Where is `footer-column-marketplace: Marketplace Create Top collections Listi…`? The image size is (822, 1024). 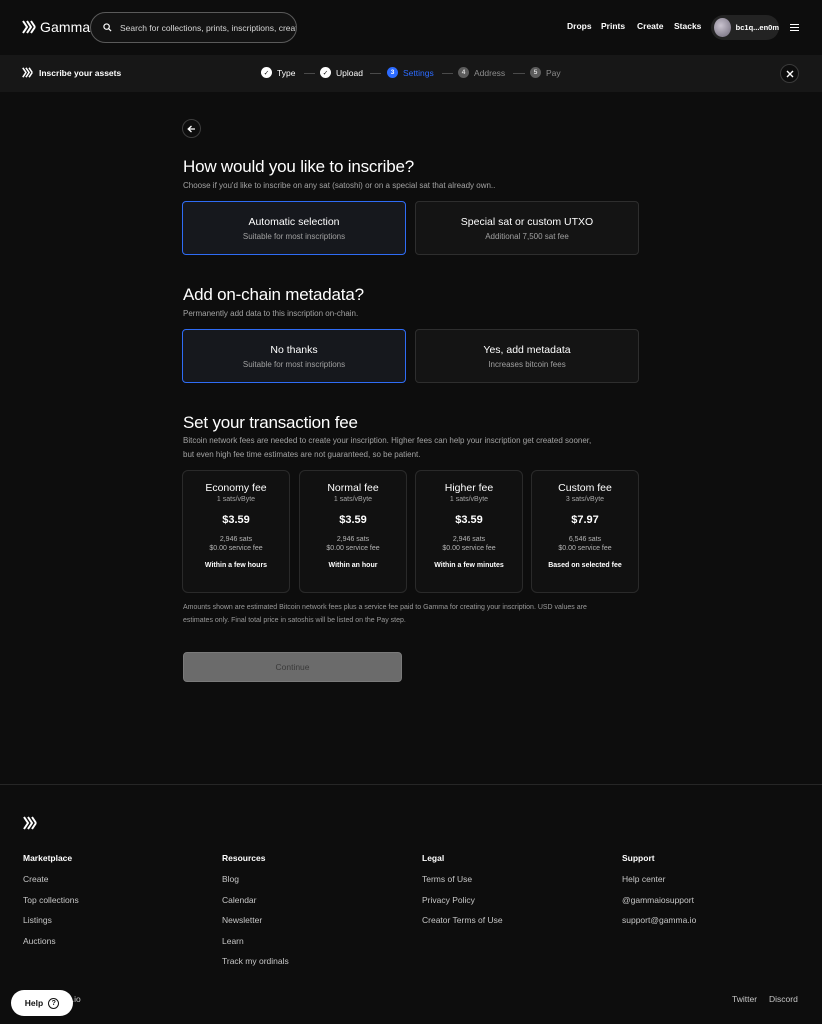 footer-column-marketplace: Marketplace Create Top collections Listi… is located at coordinates (51, 904).